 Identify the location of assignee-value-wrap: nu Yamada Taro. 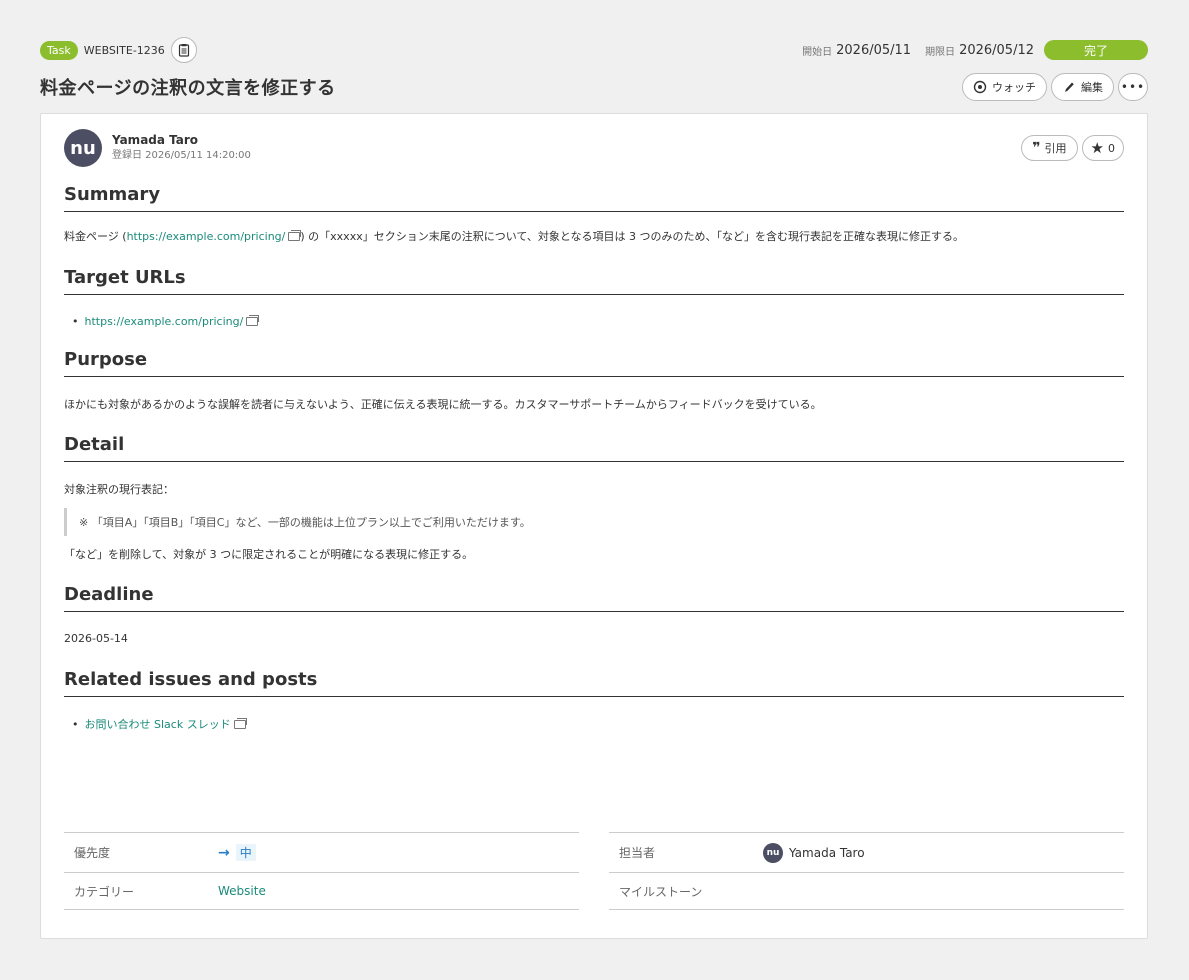
(814, 852).